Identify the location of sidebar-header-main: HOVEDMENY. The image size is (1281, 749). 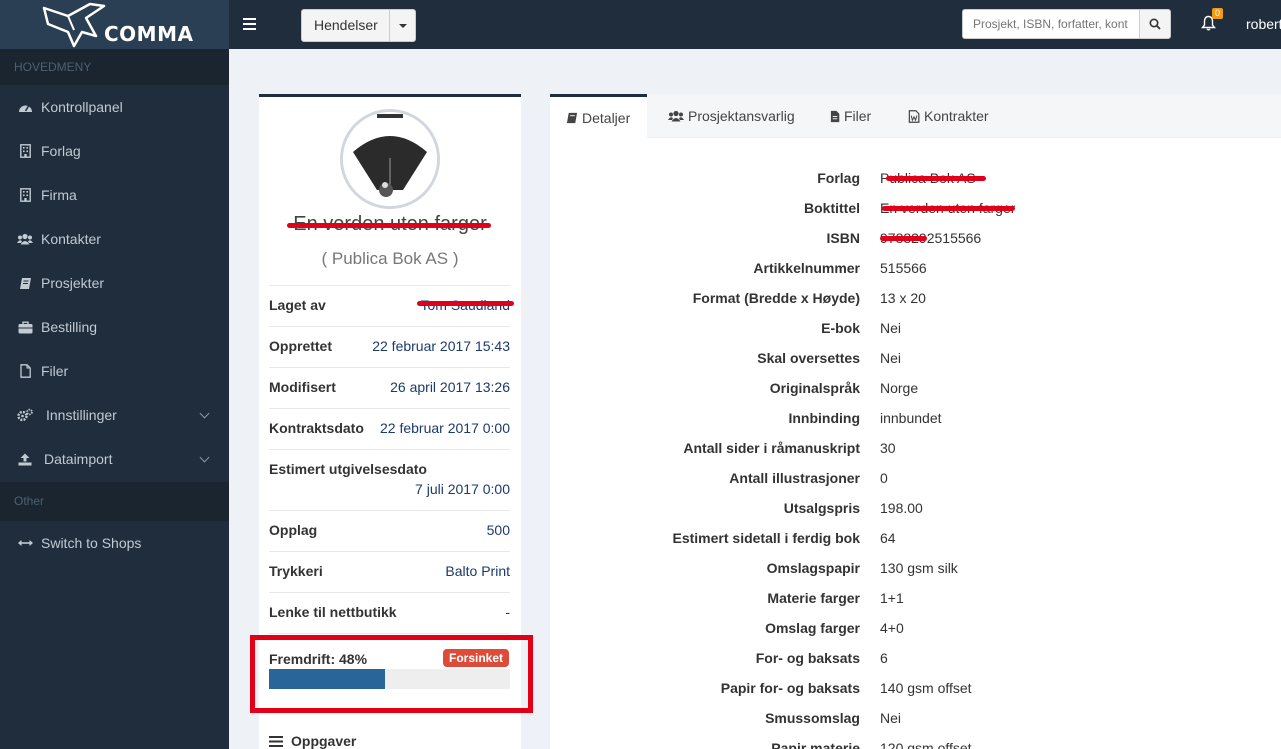
(114, 67).